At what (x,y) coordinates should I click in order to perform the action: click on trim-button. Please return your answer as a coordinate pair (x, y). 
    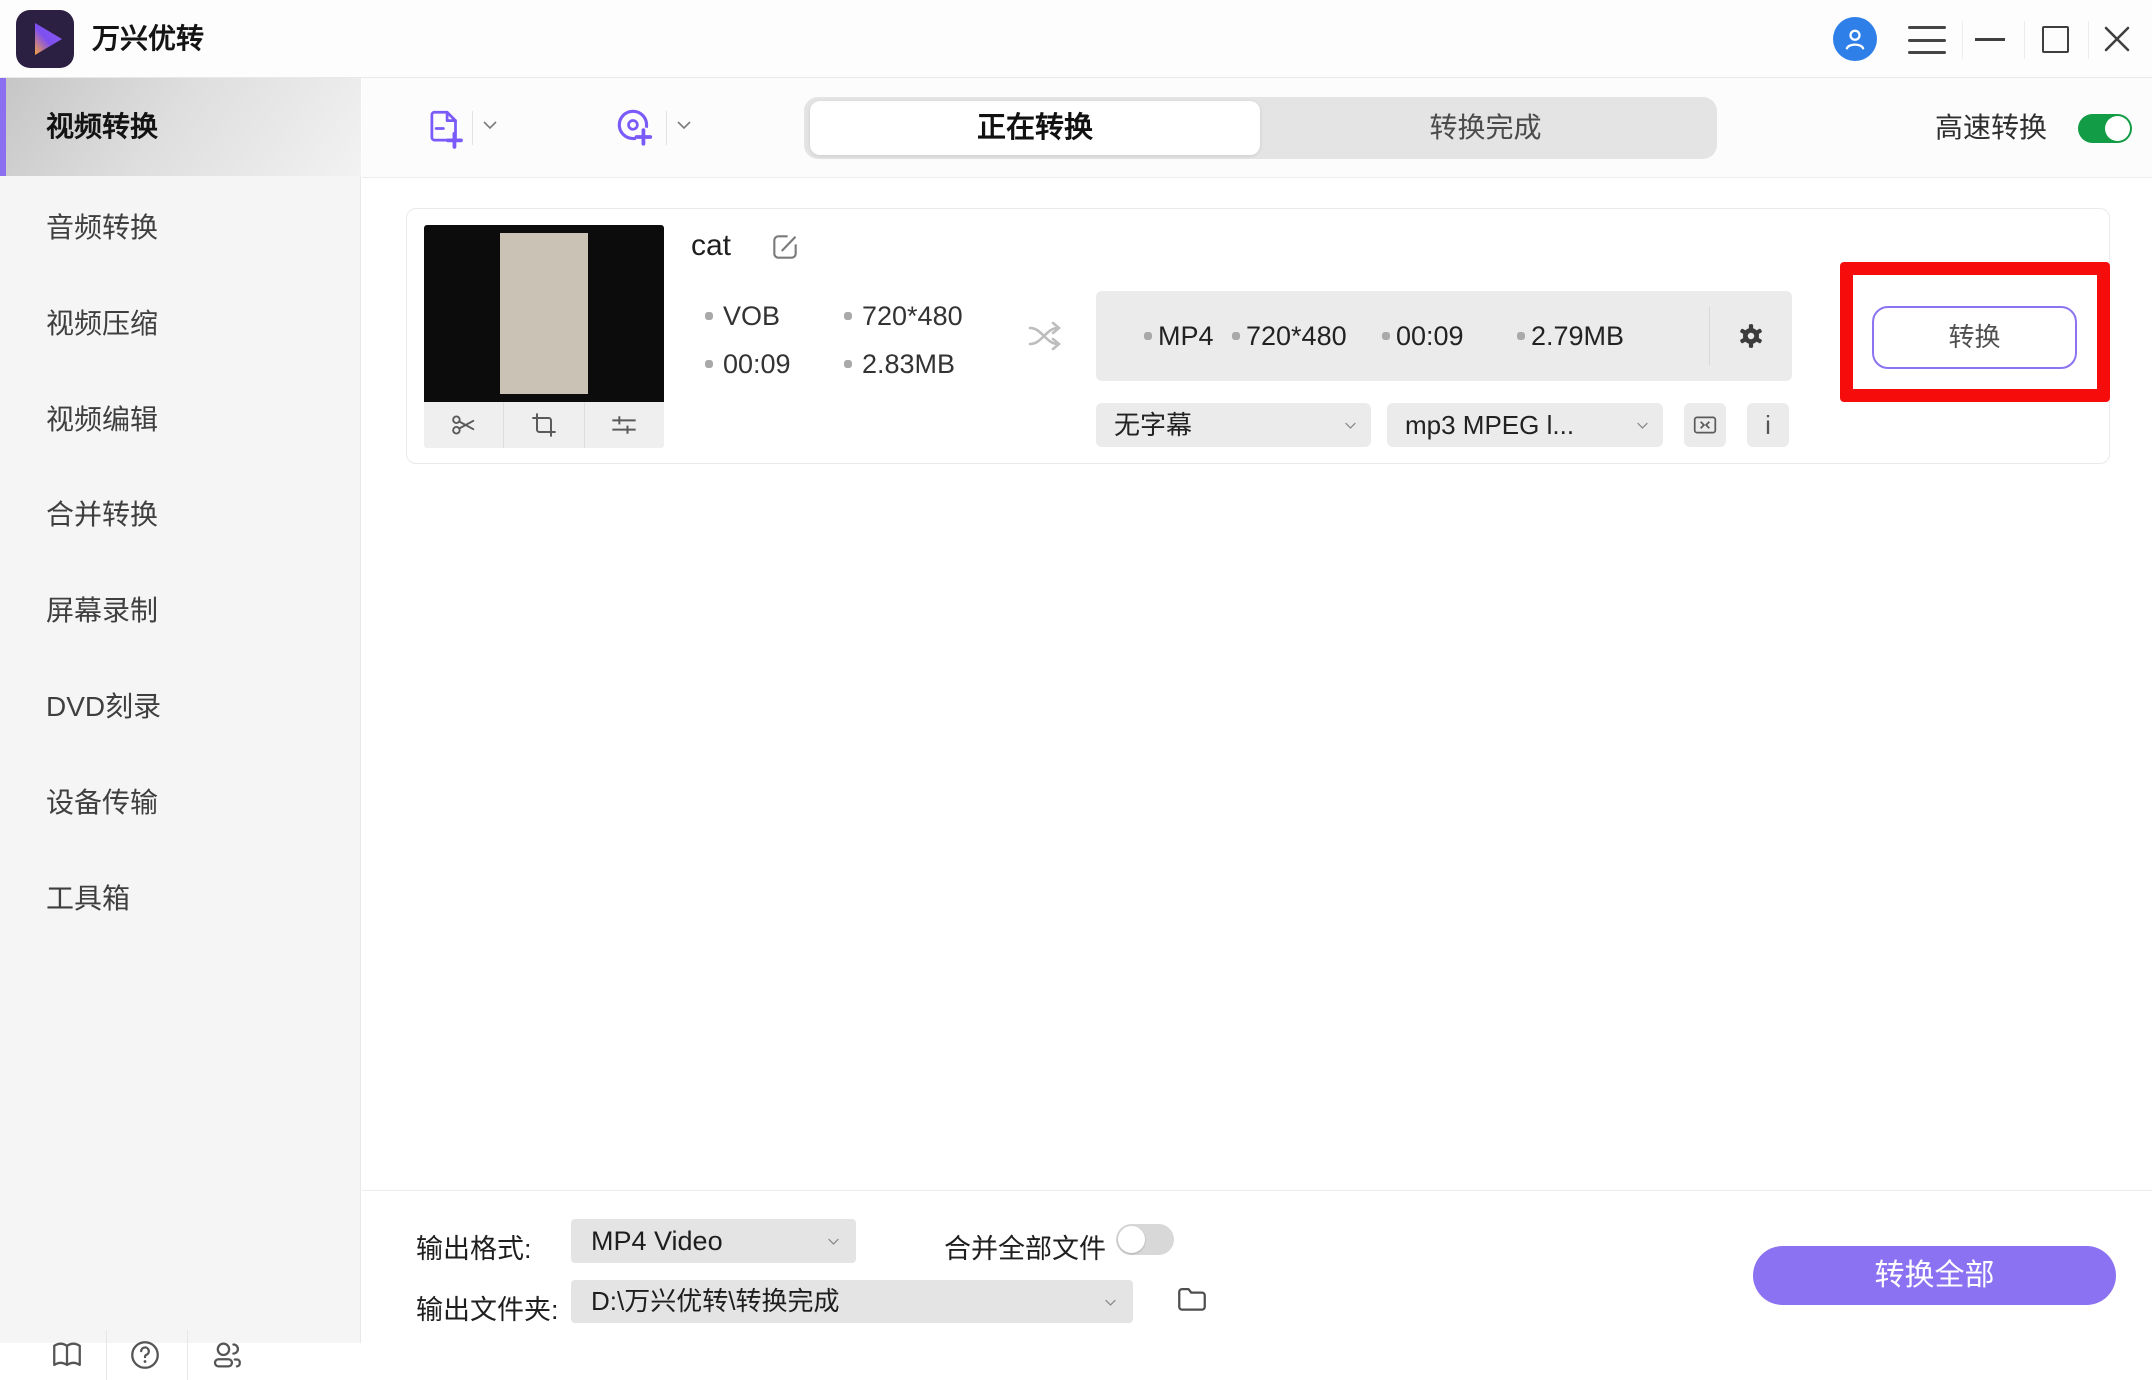
    Looking at the image, I should click on (463, 425).